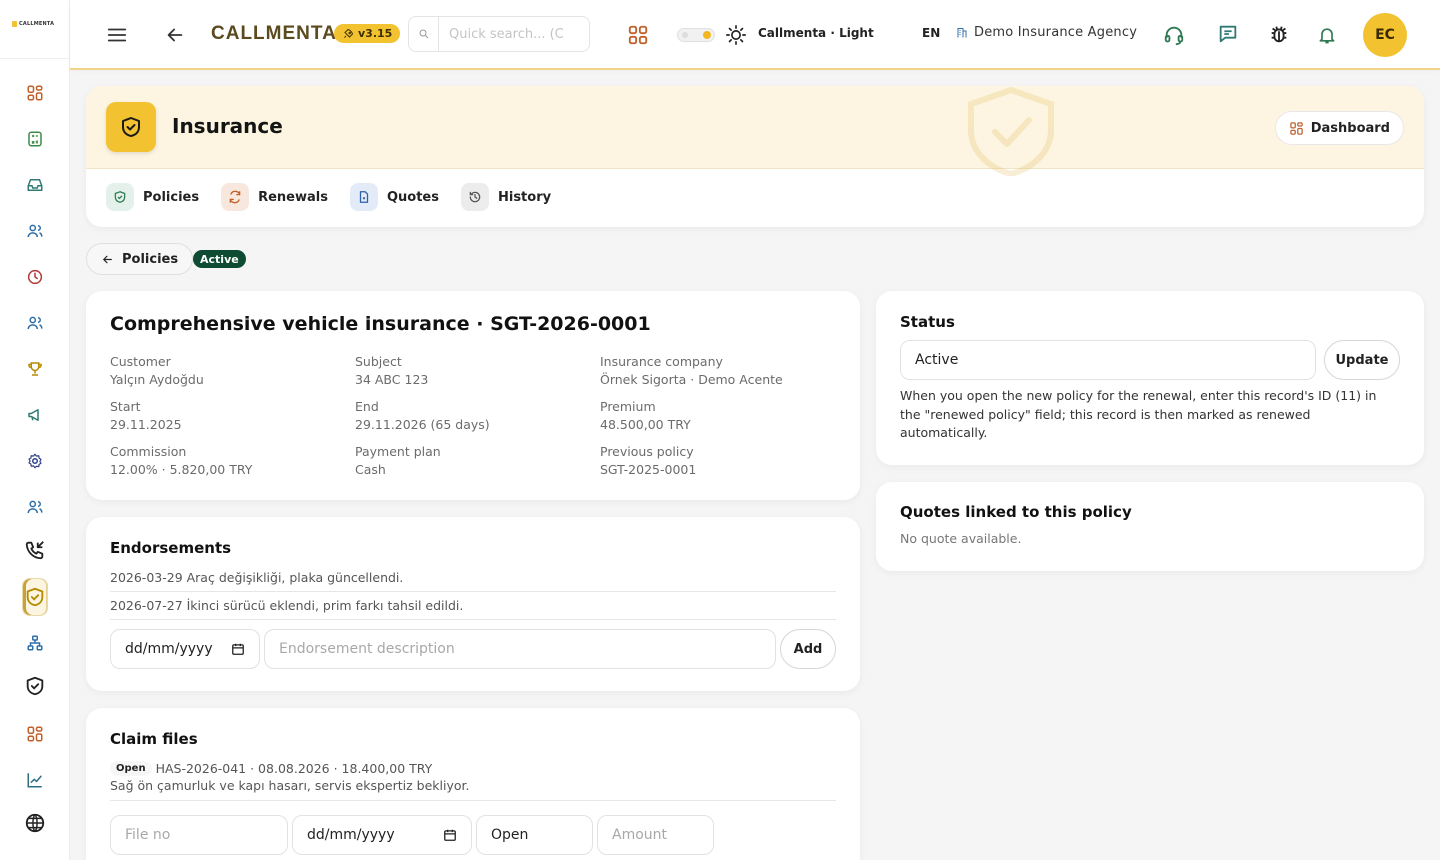  Describe the element at coordinates (219, 259) in the screenshot. I see `status-badge: Active` at that location.